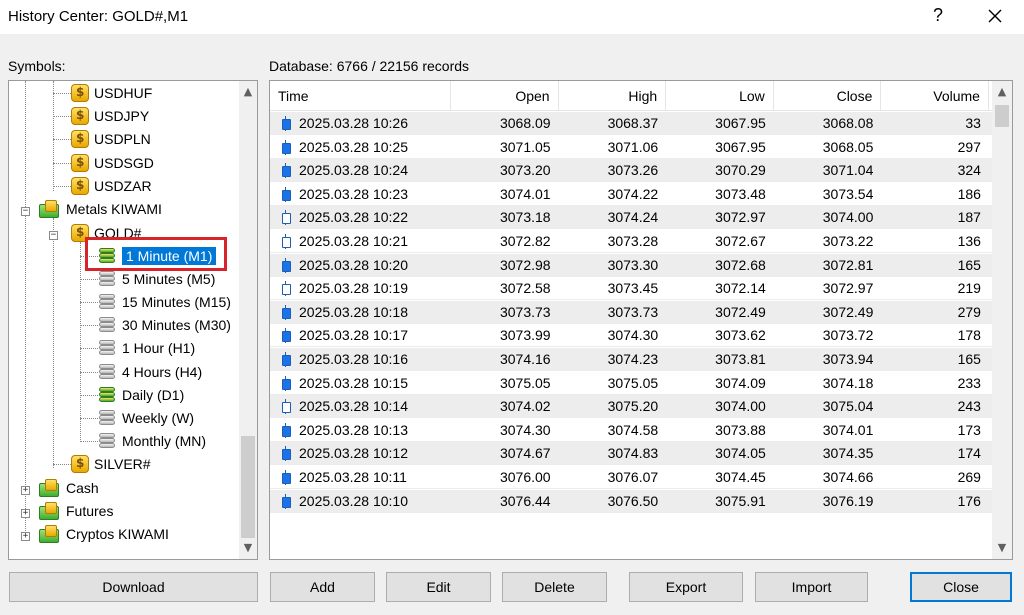  What do you see at coordinates (938, 15) in the screenshot?
I see `help-button: ?` at bounding box center [938, 15].